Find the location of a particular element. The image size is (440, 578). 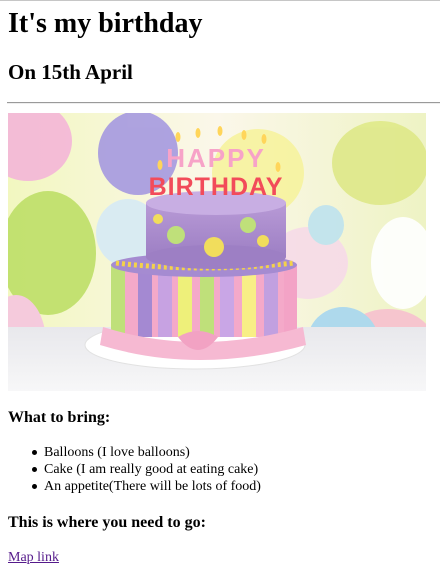

list-item: An appetite(There will be lots of food) is located at coordinates (228, 486).